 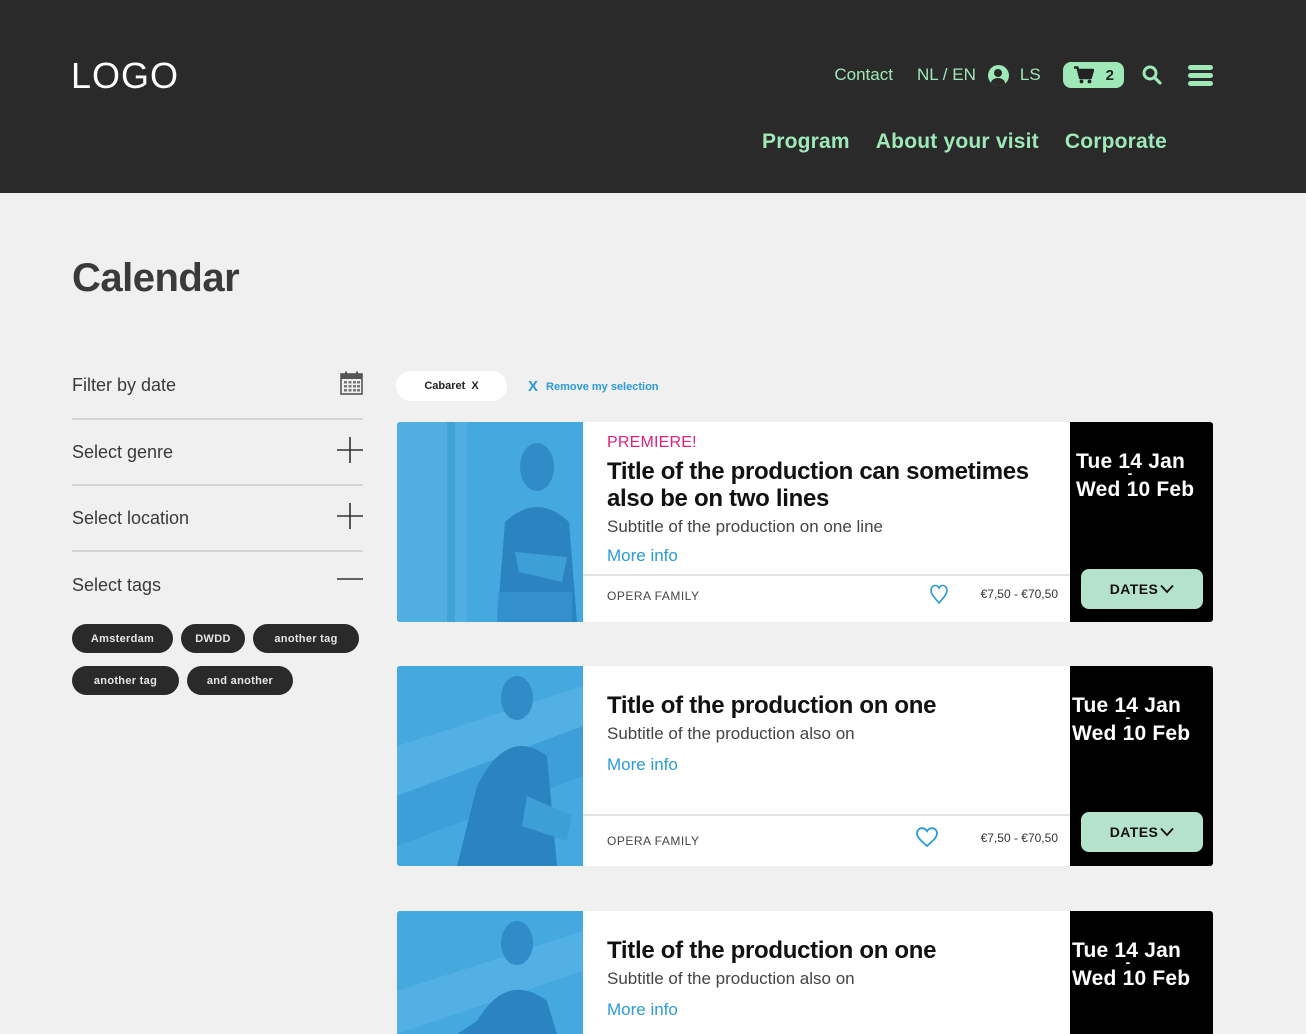 I want to click on main-nav: Program About your visit Corporate, so click(x=964, y=142).